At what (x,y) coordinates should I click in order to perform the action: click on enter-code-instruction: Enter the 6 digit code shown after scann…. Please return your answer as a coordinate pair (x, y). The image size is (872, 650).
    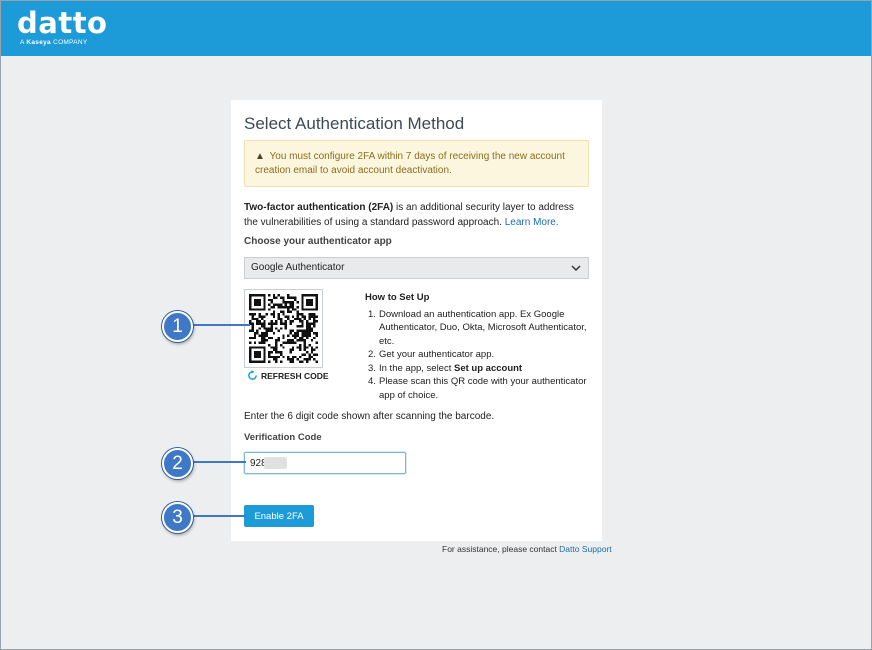
    Looking at the image, I should click on (369, 416).